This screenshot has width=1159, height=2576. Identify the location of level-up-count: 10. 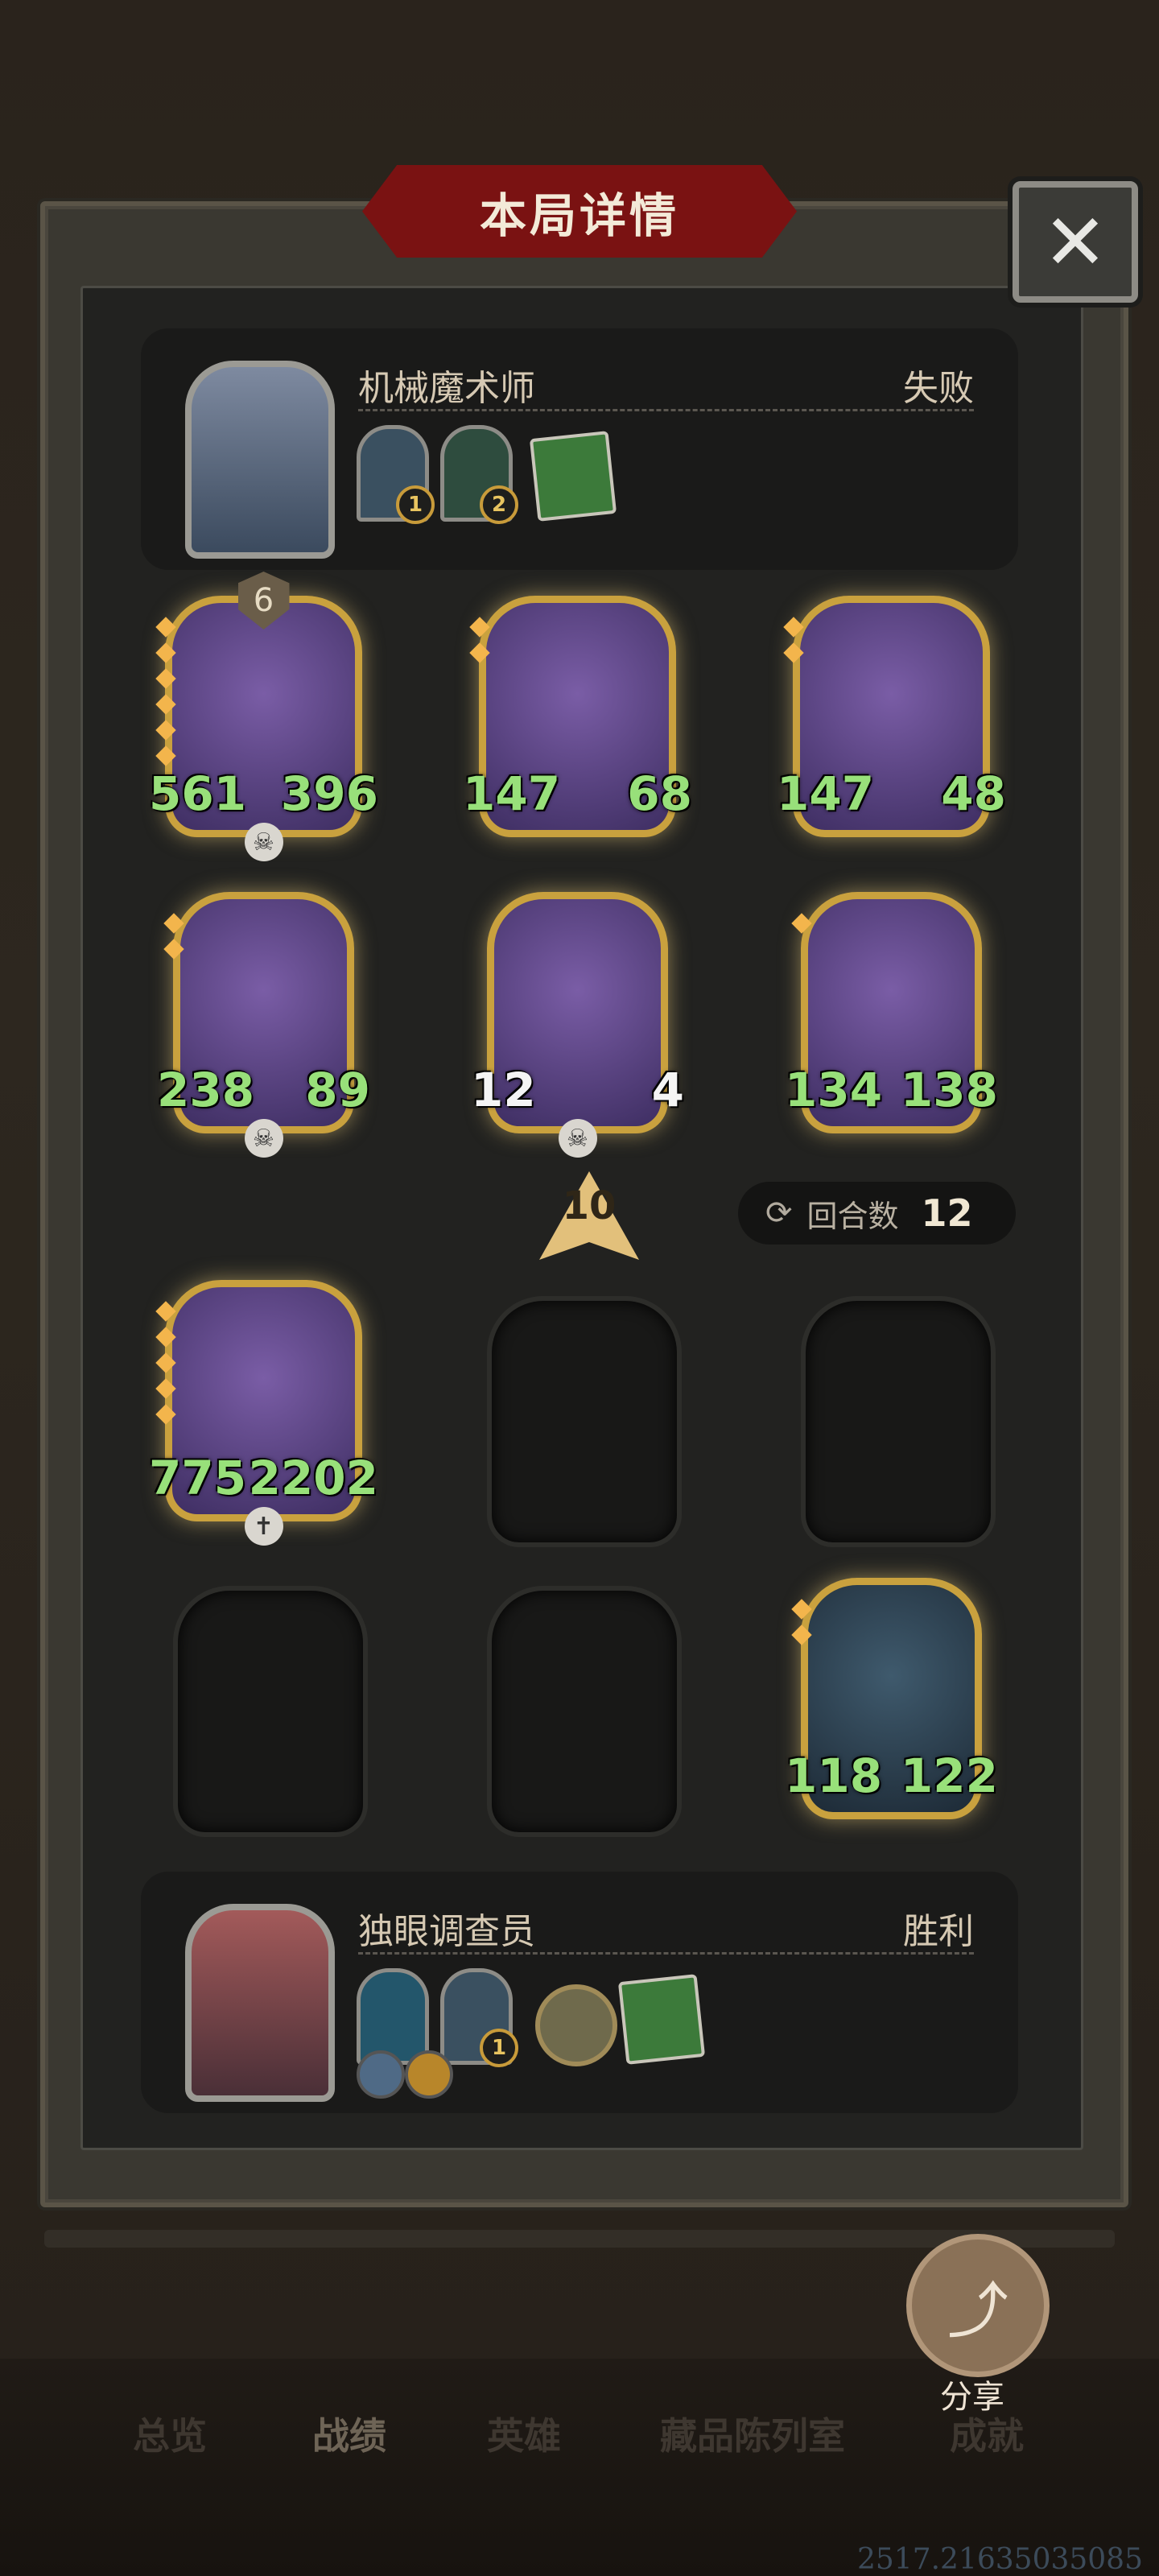
(589, 1205).